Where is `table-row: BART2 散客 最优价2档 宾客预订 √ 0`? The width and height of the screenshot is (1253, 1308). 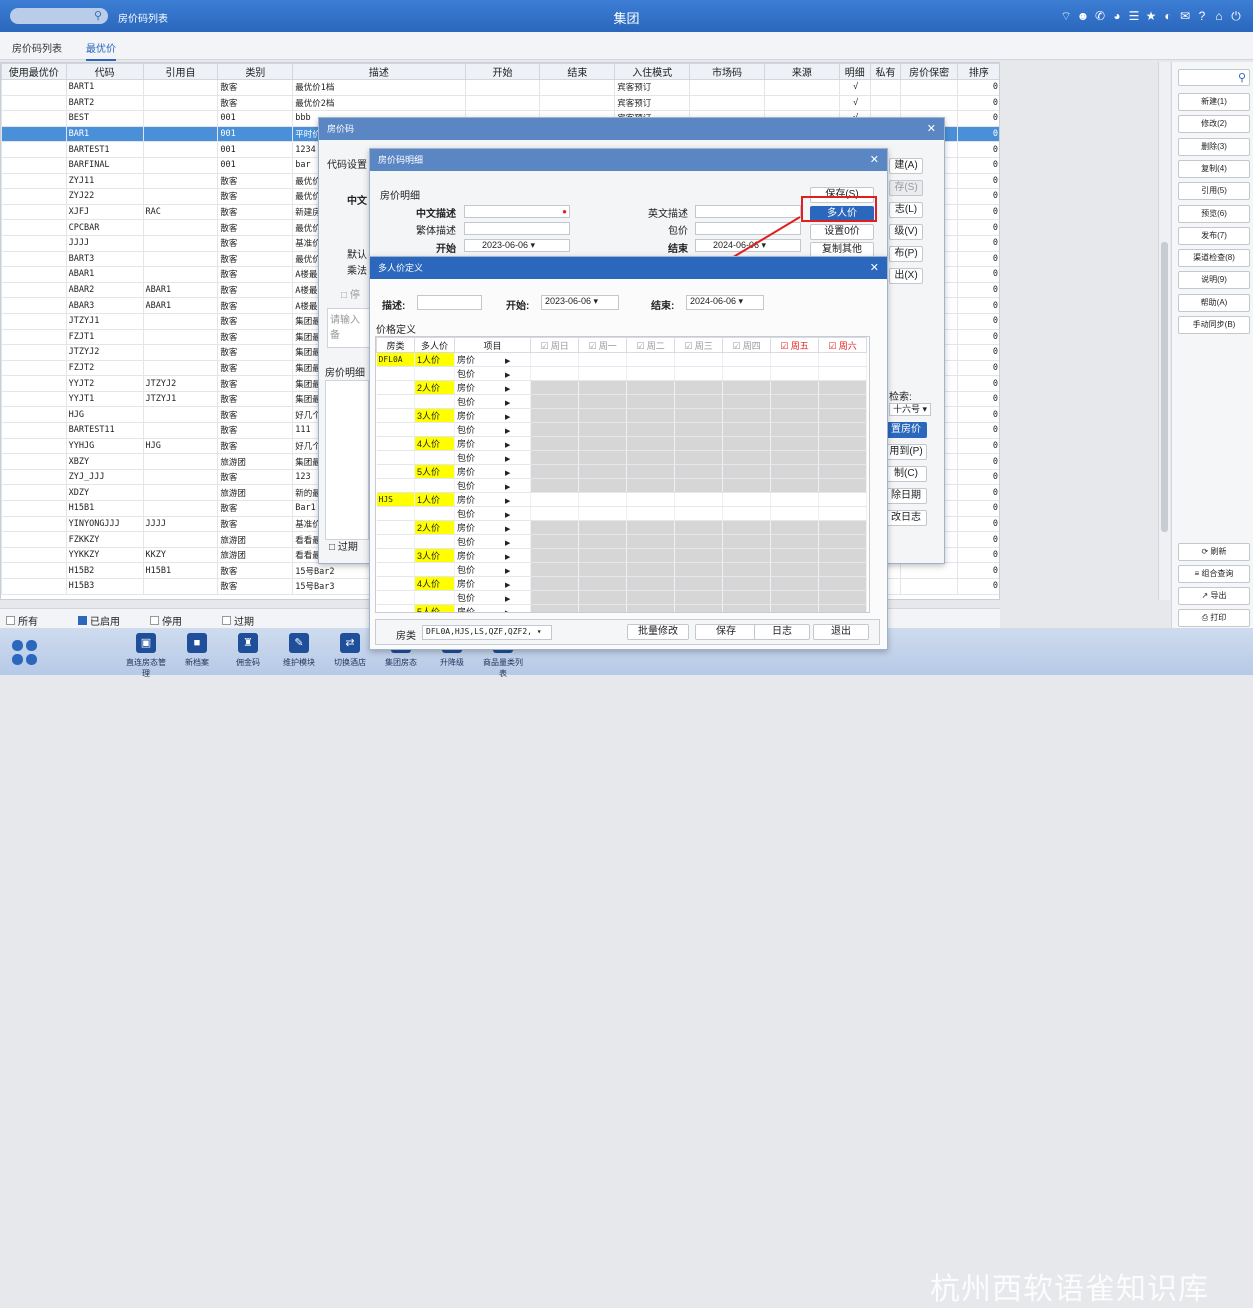
table-row: BART2 散客 最优价2档 宾客预订 √ 0 is located at coordinates (500, 103).